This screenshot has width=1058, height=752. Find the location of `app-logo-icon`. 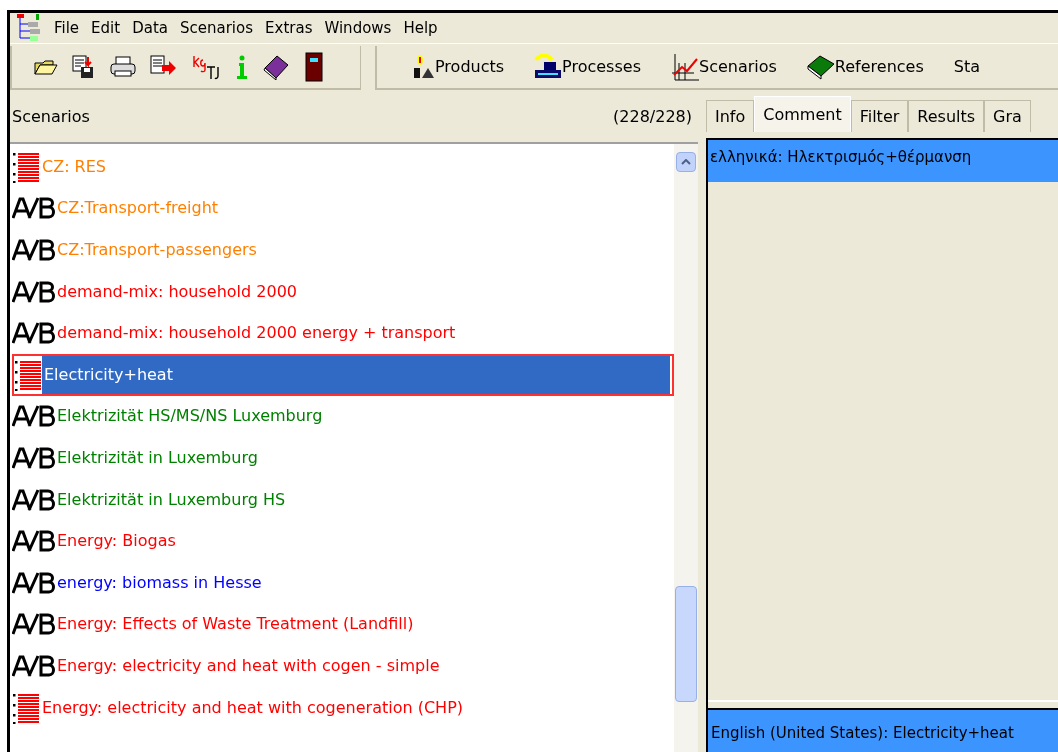

app-logo-icon is located at coordinates (29, 28).